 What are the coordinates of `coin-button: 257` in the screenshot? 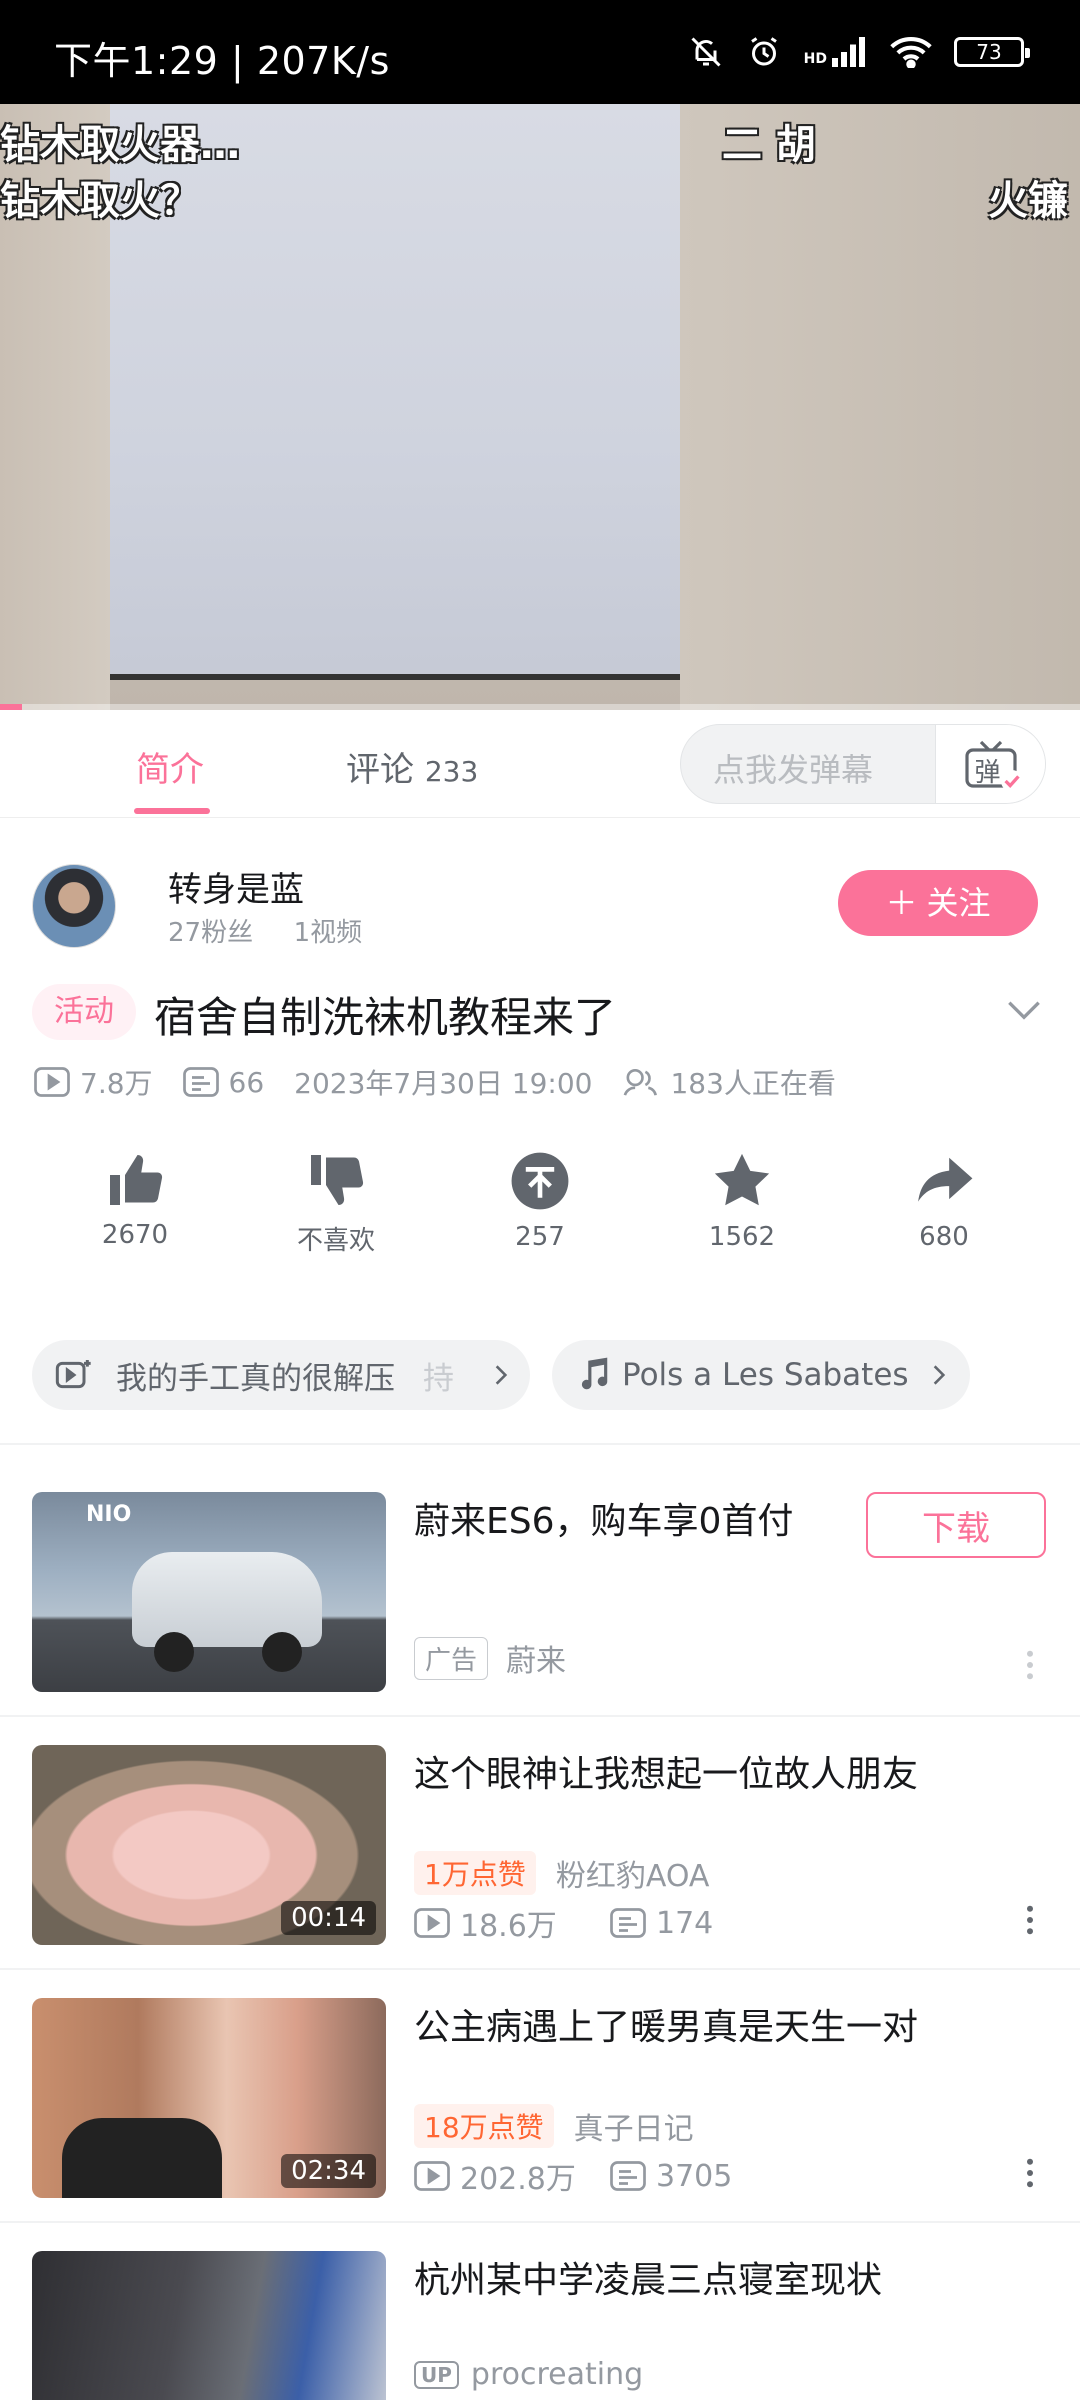 It's located at (540, 1201).